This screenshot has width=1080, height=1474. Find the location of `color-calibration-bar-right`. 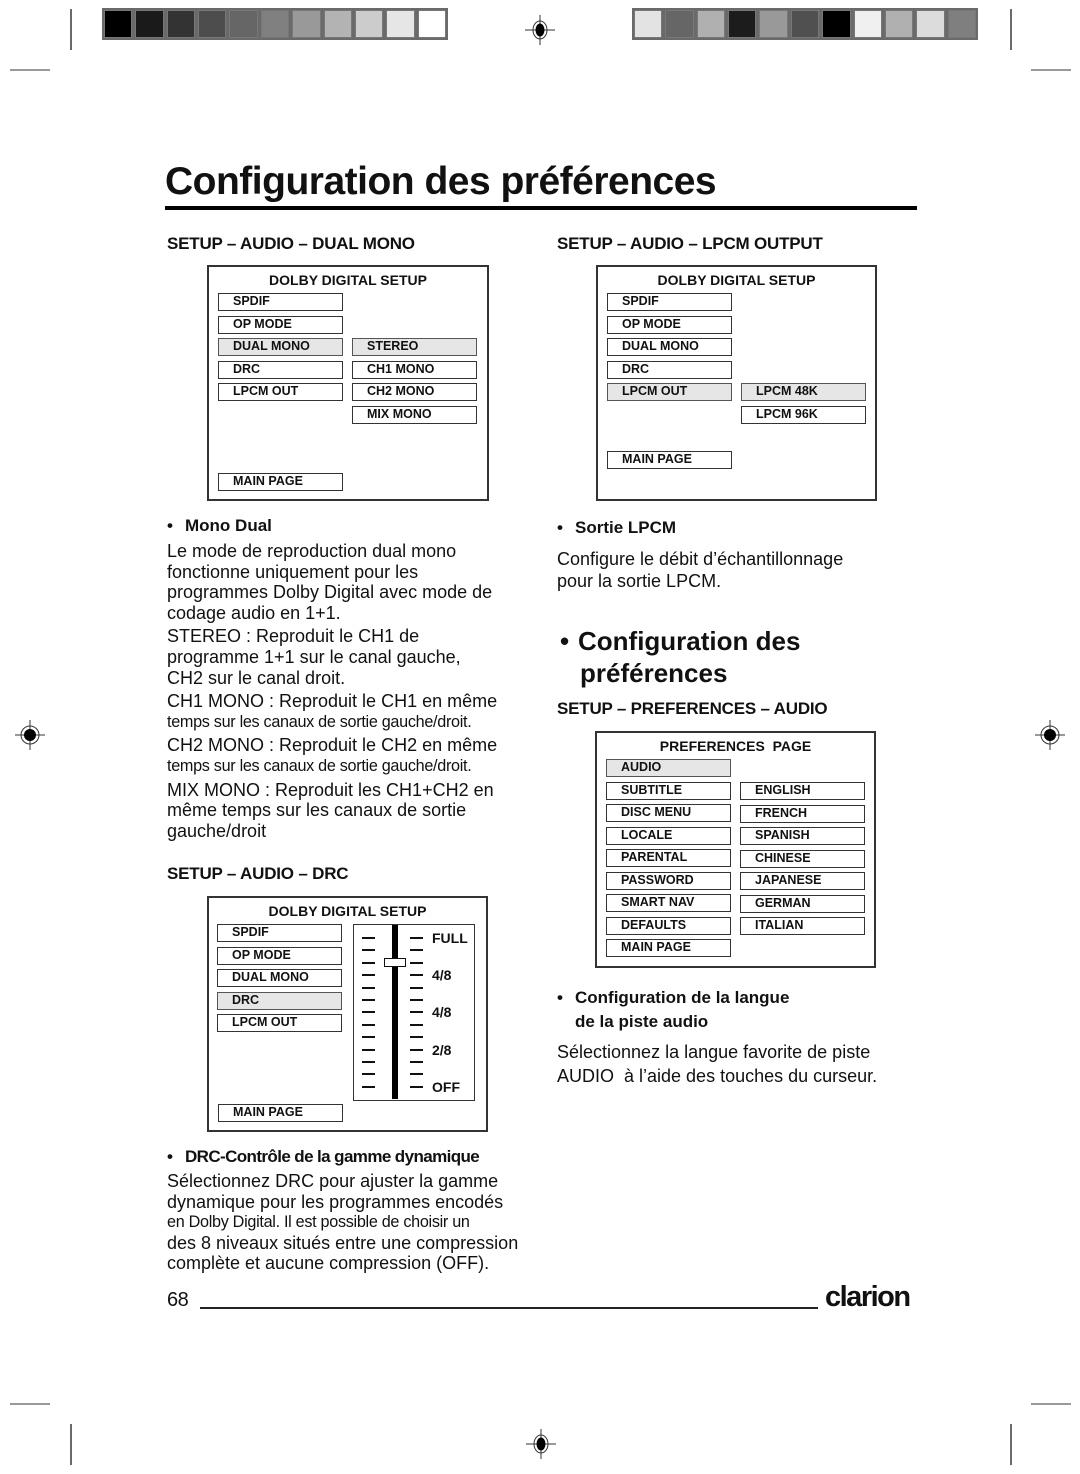

color-calibration-bar-right is located at coordinates (805, 24).